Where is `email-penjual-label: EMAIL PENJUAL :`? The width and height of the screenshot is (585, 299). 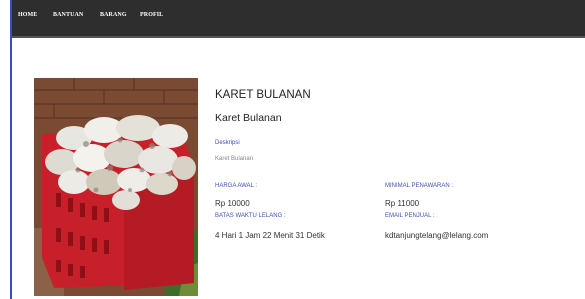
email-penjual-label: EMAIL PENJUAL : is located at coordinates (410, 216).